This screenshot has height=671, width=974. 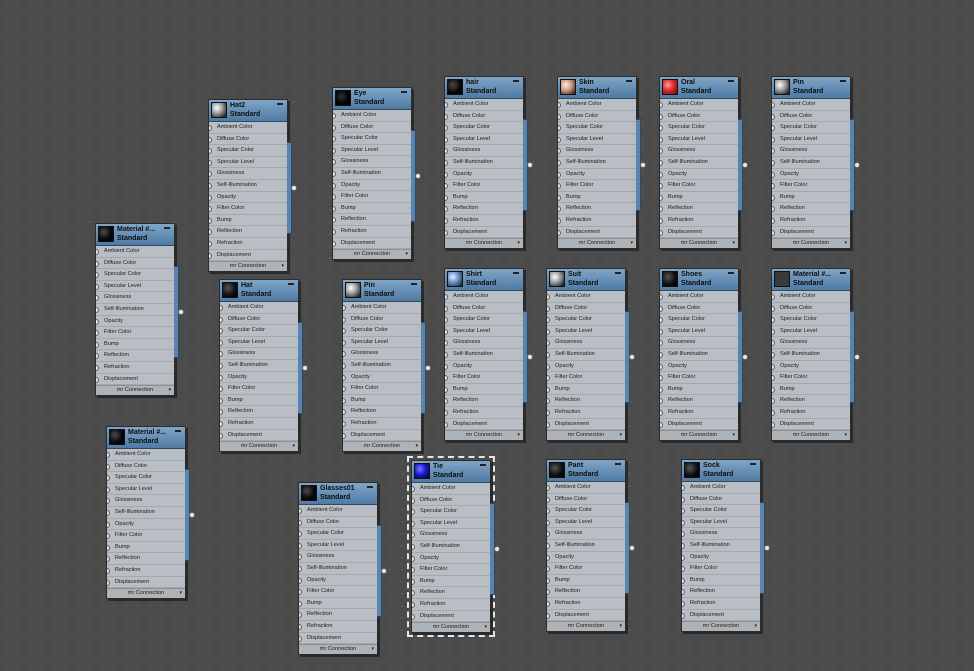 What do you see at coordinates (146, 478) in the screenshot?
I see `input-slot: Specular Color` at bounding box center [146, 478].